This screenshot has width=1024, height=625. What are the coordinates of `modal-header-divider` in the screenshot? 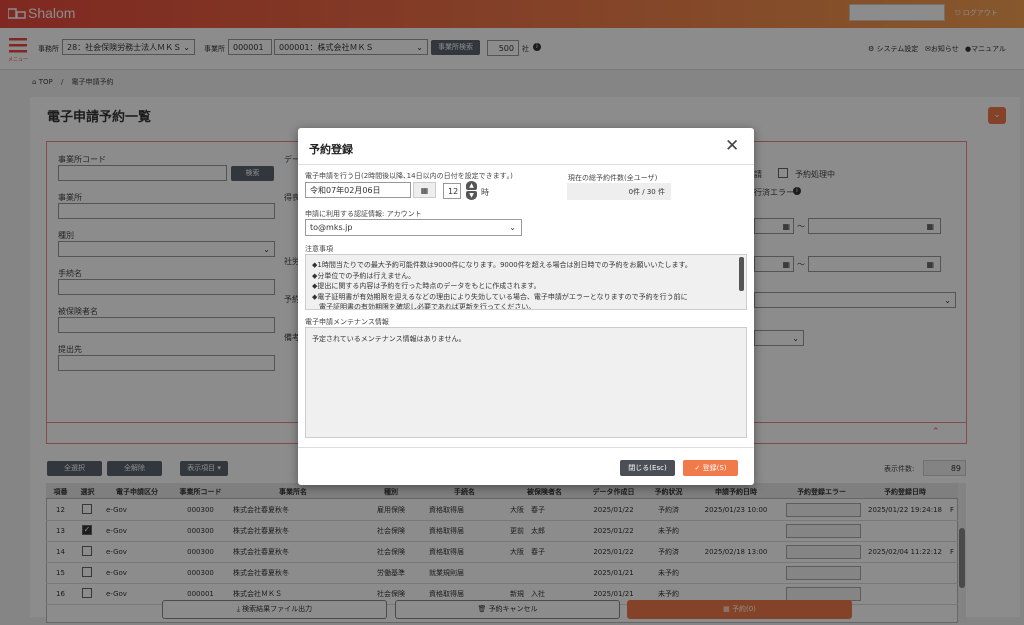 It's located at (526, 164).